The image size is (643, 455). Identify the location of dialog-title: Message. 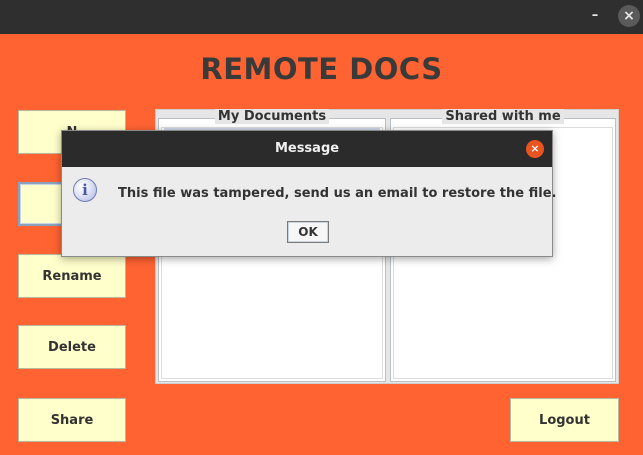
(307, 148).